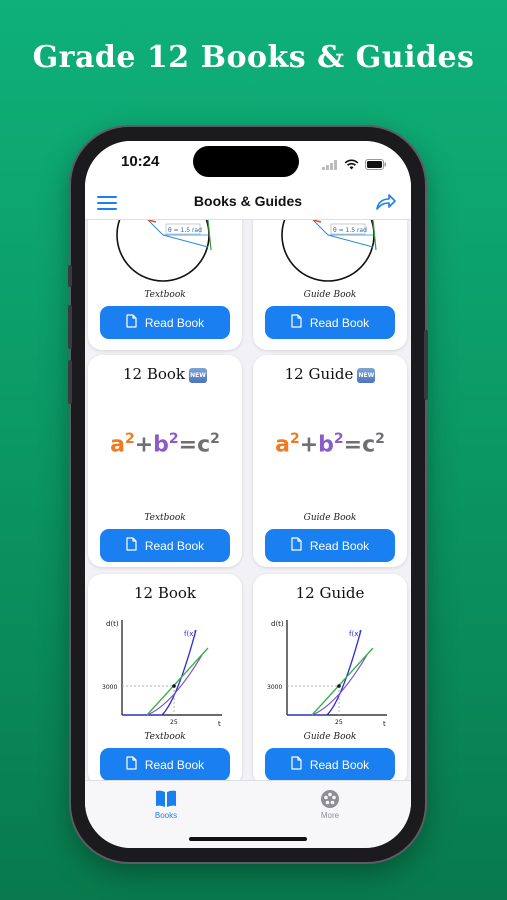  What do you see at coordinates (70, 382) in the screenshot?
I see `phone-volume-down` at bounding box center [70, 382].